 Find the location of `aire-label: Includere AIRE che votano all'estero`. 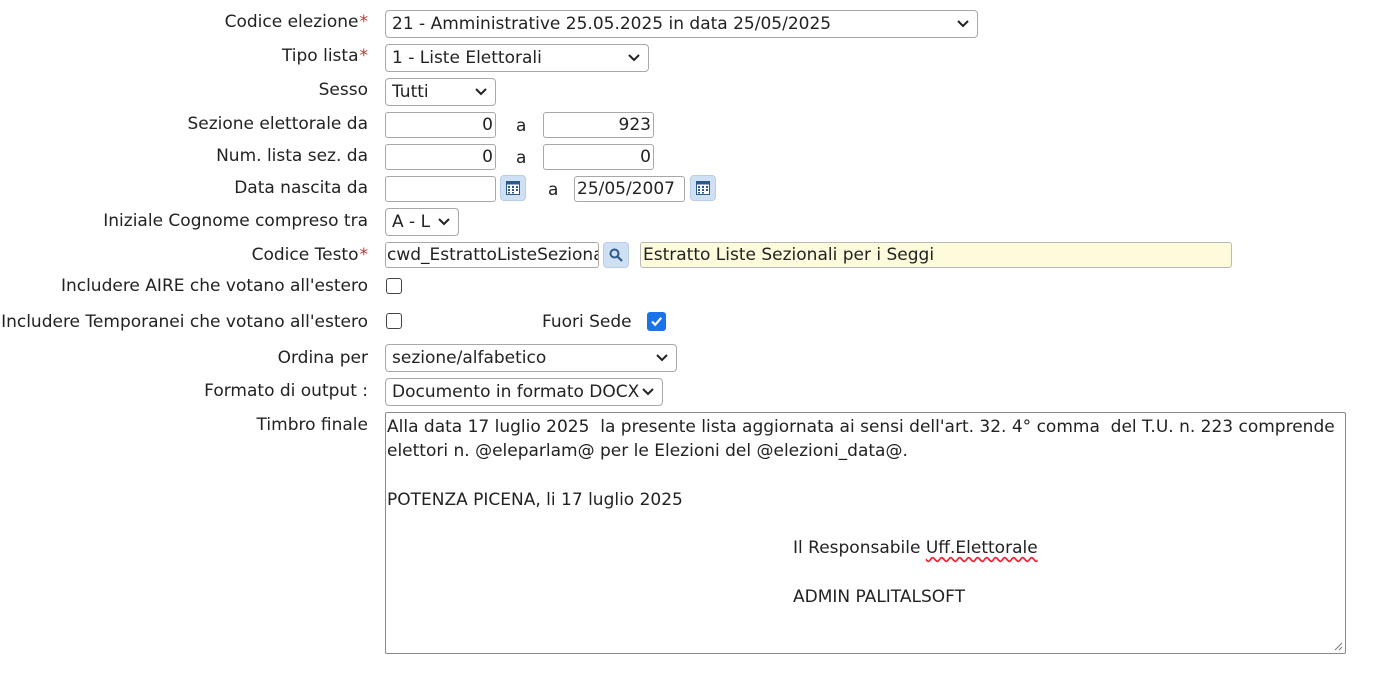

aire-label: Includere AIRE che votano all'estero is located at coordinates (214, 286).